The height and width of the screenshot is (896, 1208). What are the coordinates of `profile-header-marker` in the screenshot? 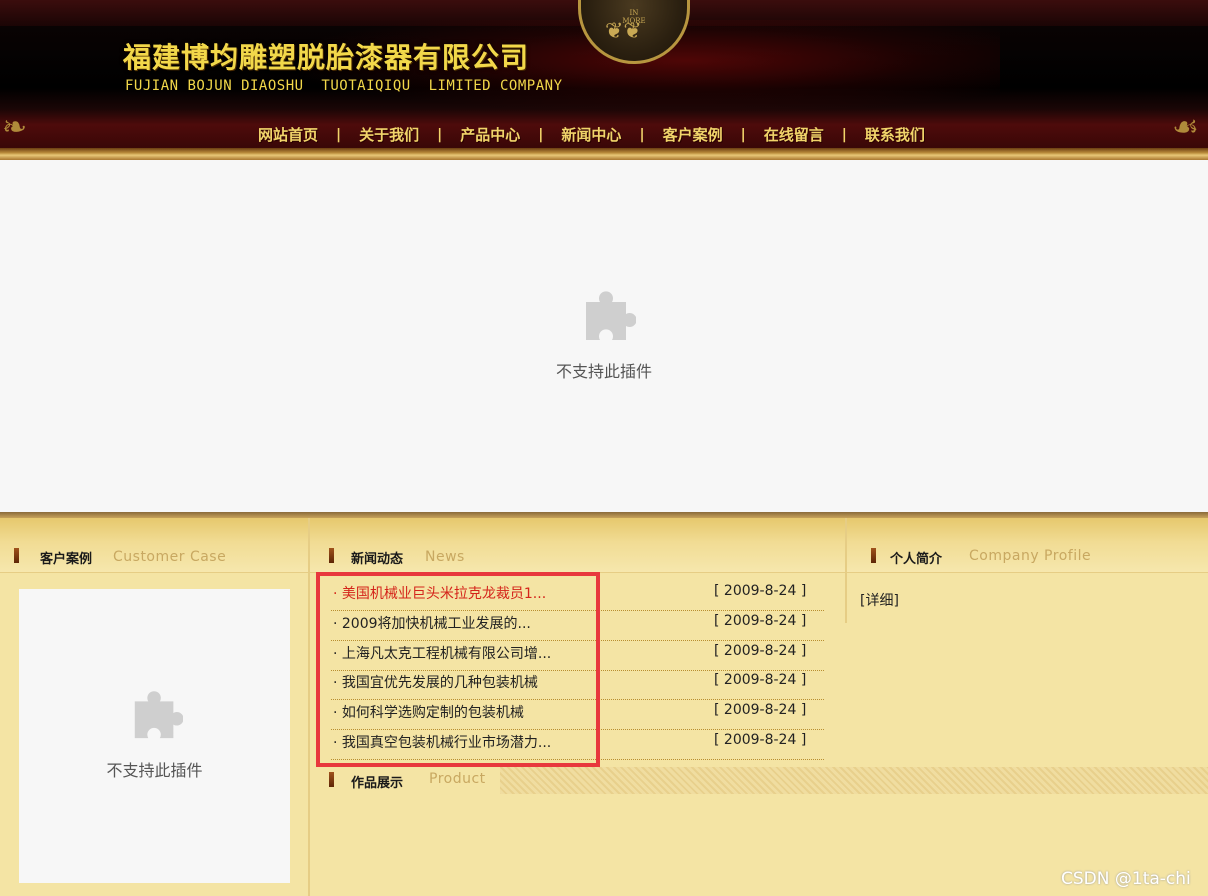 It's located at (873, 555).